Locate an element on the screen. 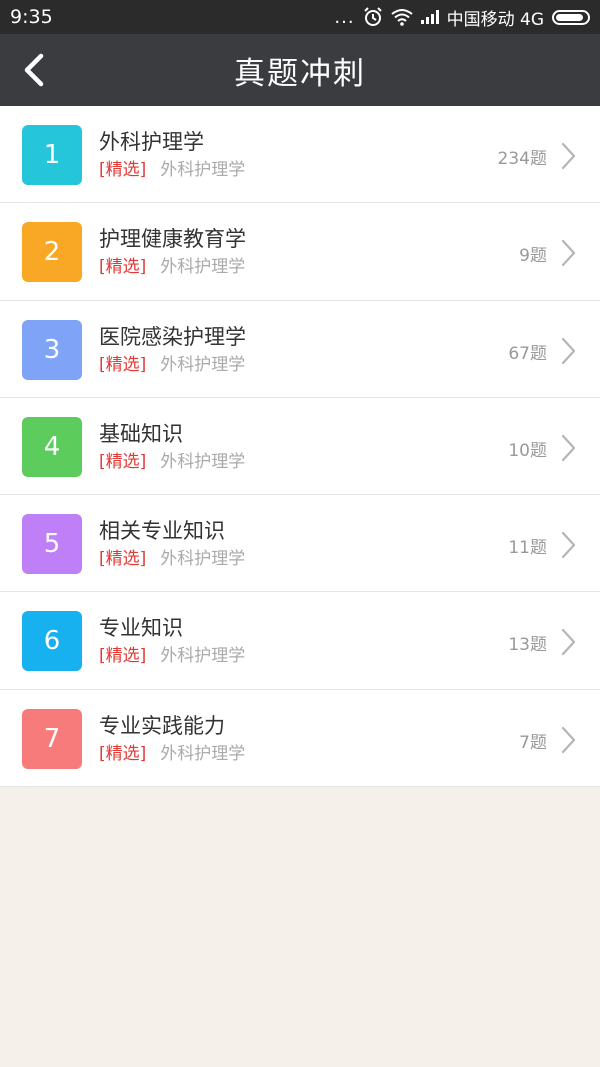  item-title: 相关专业知识 is located at coordinates (162, 531).